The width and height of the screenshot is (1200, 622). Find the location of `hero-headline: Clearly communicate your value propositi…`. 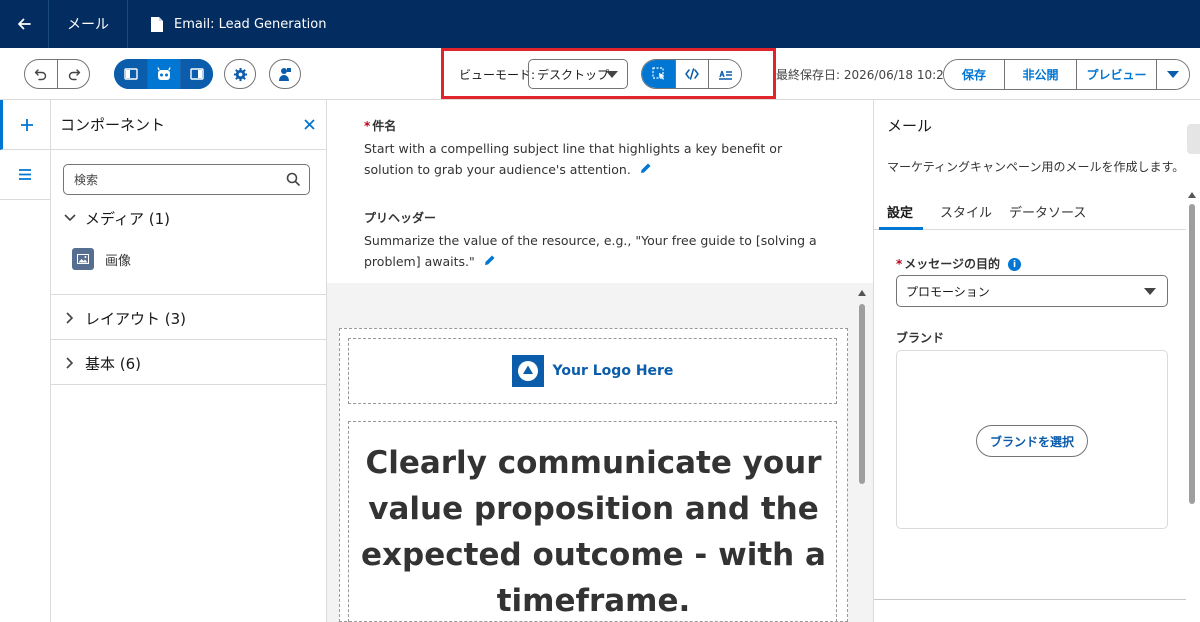

hero-headline: Clearly communicate your value propositi… is located at coordinates (593, 532).